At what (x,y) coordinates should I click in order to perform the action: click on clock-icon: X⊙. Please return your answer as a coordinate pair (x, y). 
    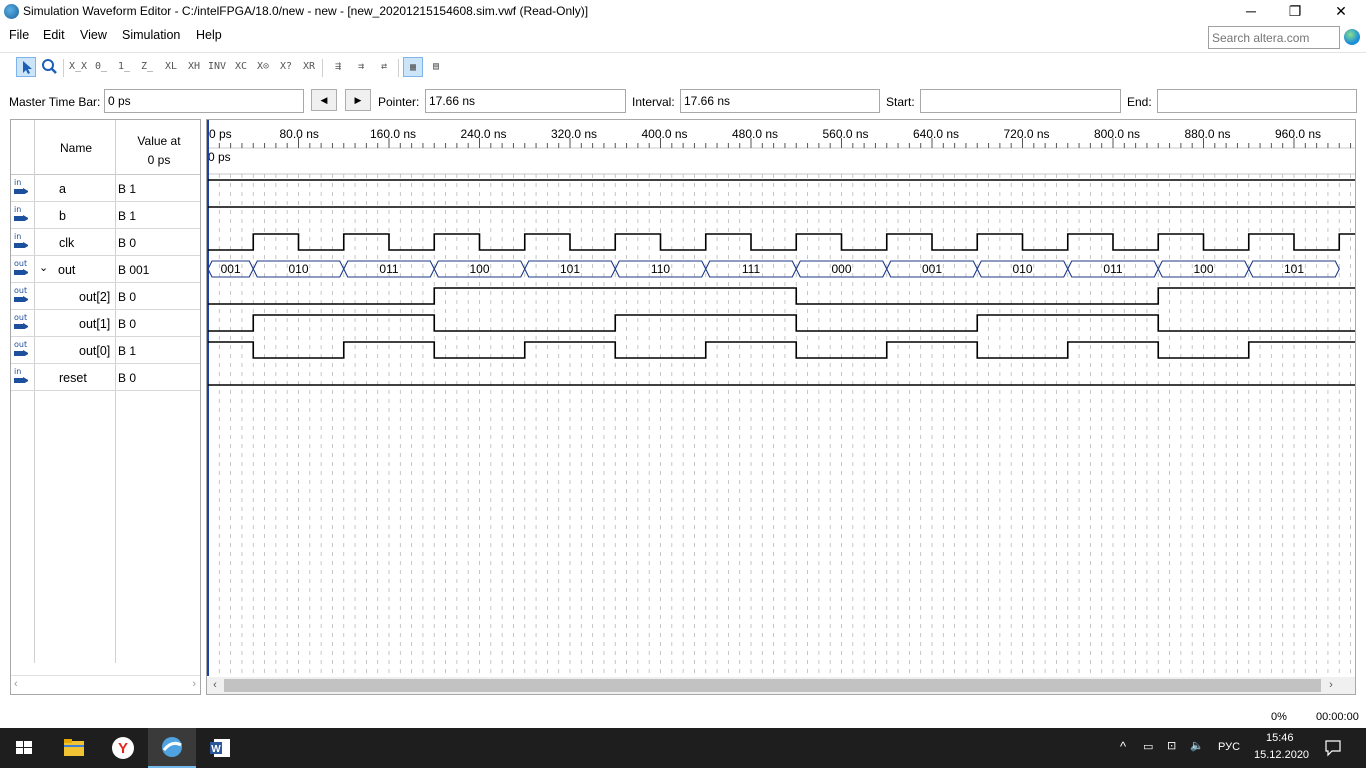
    Looking at the image, I should click on (263, 67).